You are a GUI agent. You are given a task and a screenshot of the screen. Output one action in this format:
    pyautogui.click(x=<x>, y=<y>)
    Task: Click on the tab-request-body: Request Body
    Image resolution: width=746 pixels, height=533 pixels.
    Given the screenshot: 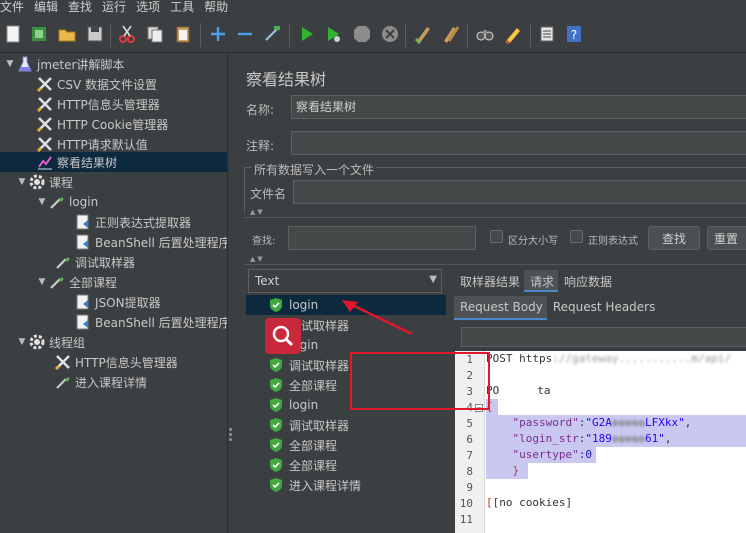 What is the action you would take?
    pyautogui.click(x=500, y=308)
    